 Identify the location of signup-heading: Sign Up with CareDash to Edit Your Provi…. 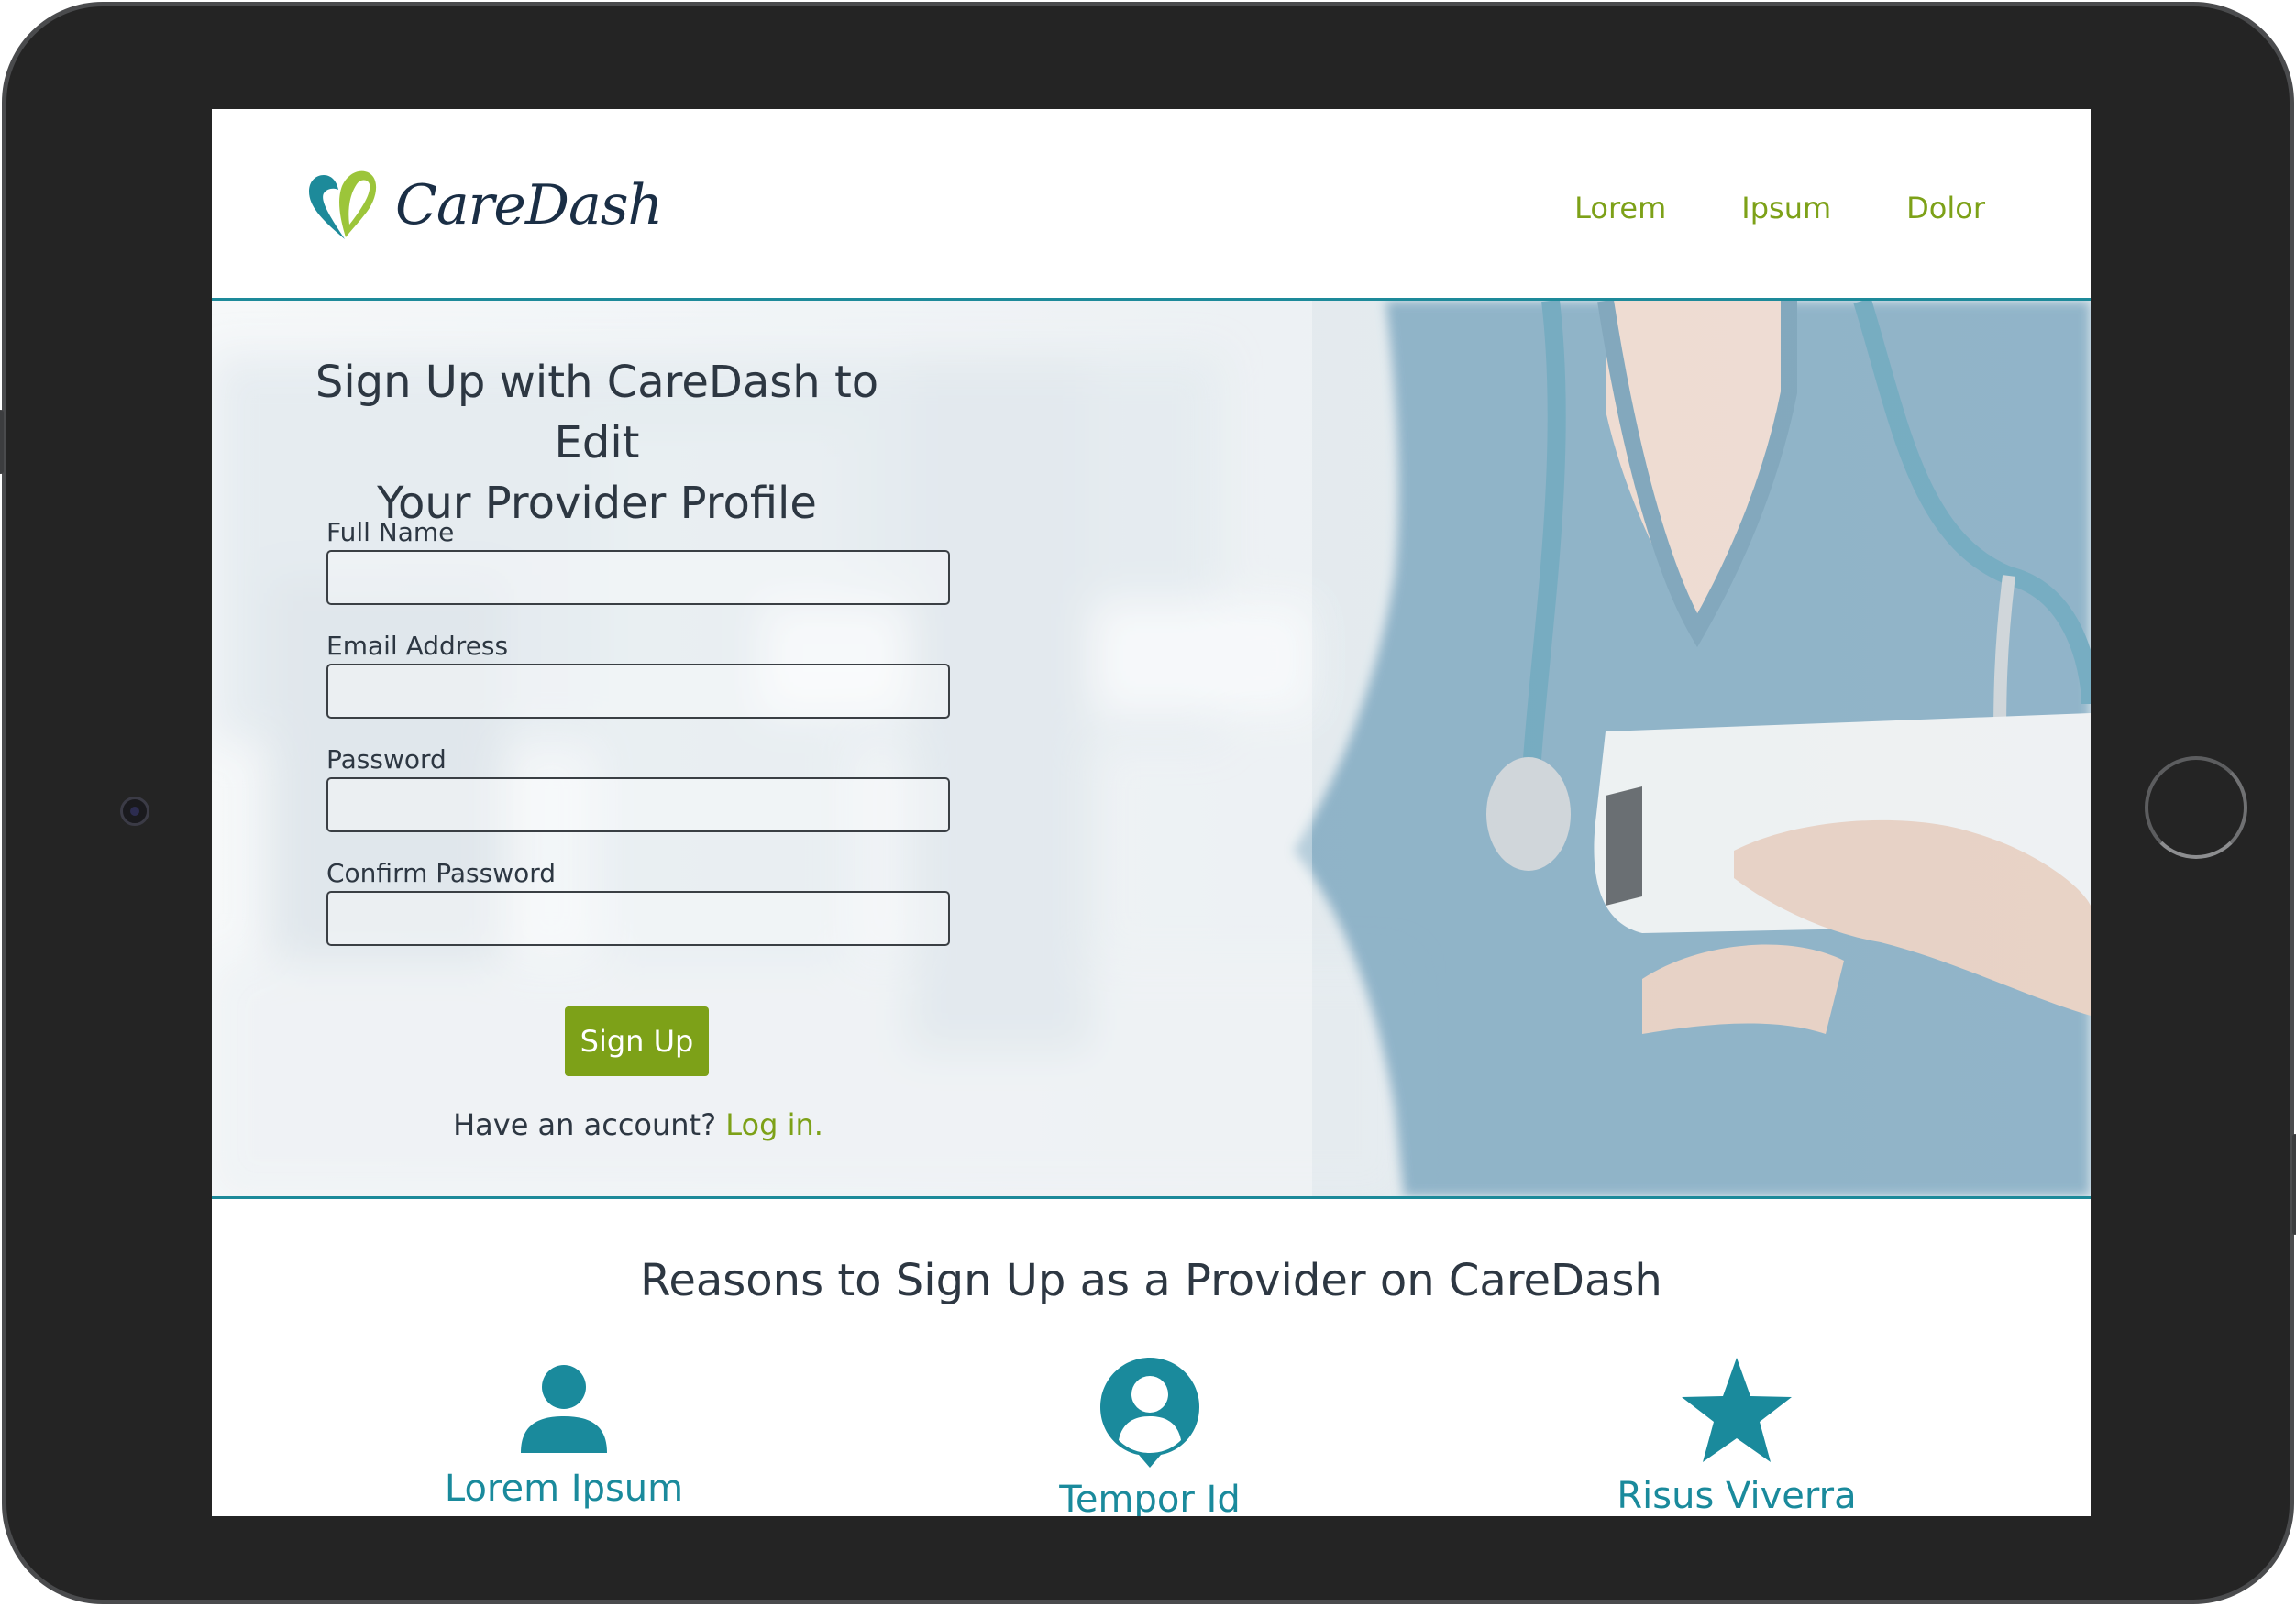
(597, 443).